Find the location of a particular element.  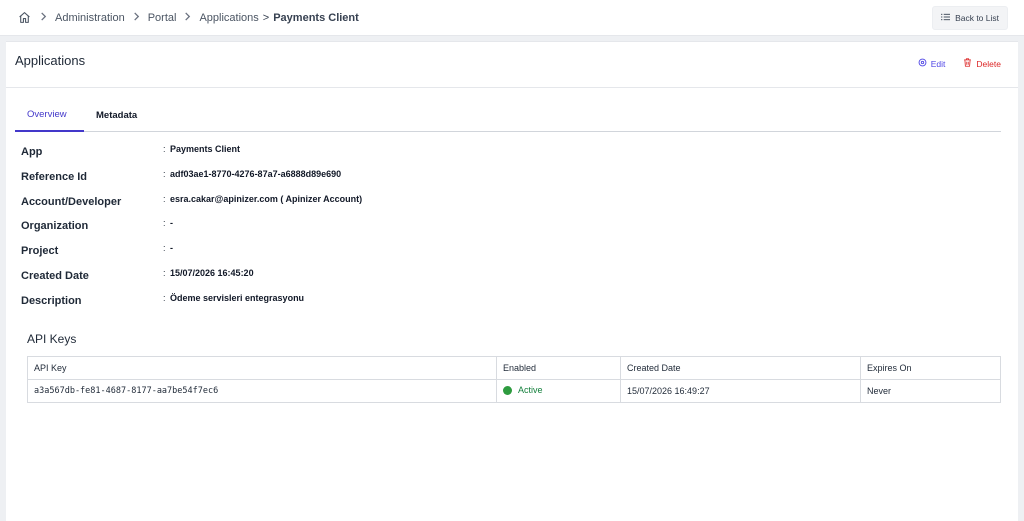

tab-metadata: Metadata is located at coordinates (116, 115).